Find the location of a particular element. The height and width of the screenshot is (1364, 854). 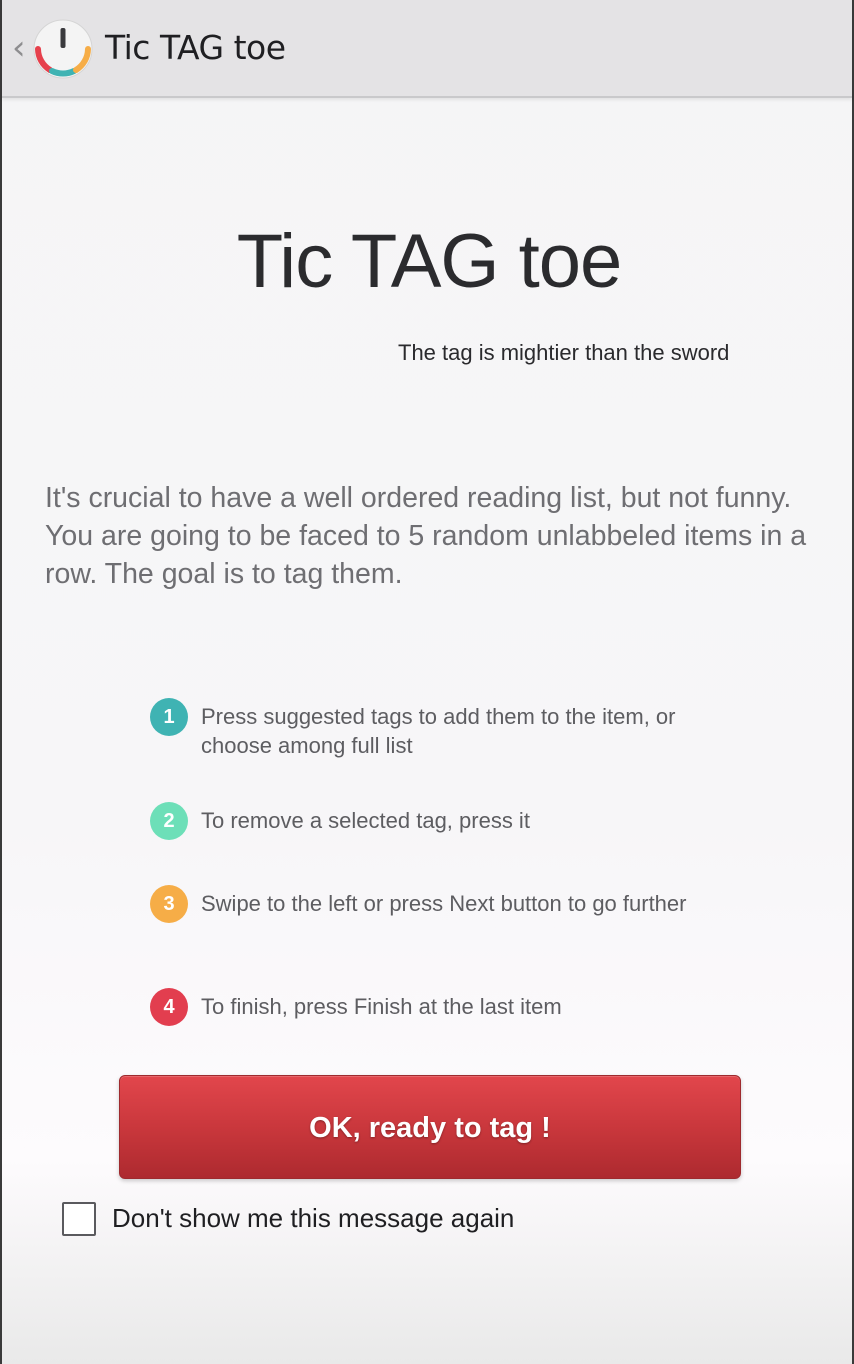

back-chevron-icon: ‹ is located at coordinates (19, 48).